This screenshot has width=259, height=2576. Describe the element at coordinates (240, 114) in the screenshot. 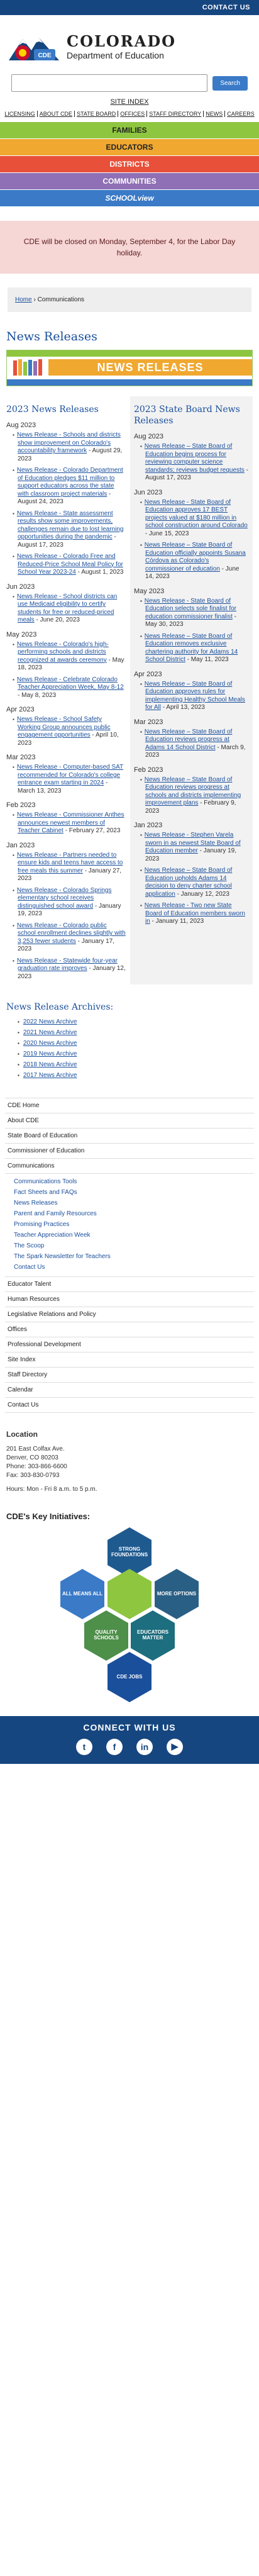

I see `careers-link: CAREERS` at that location.